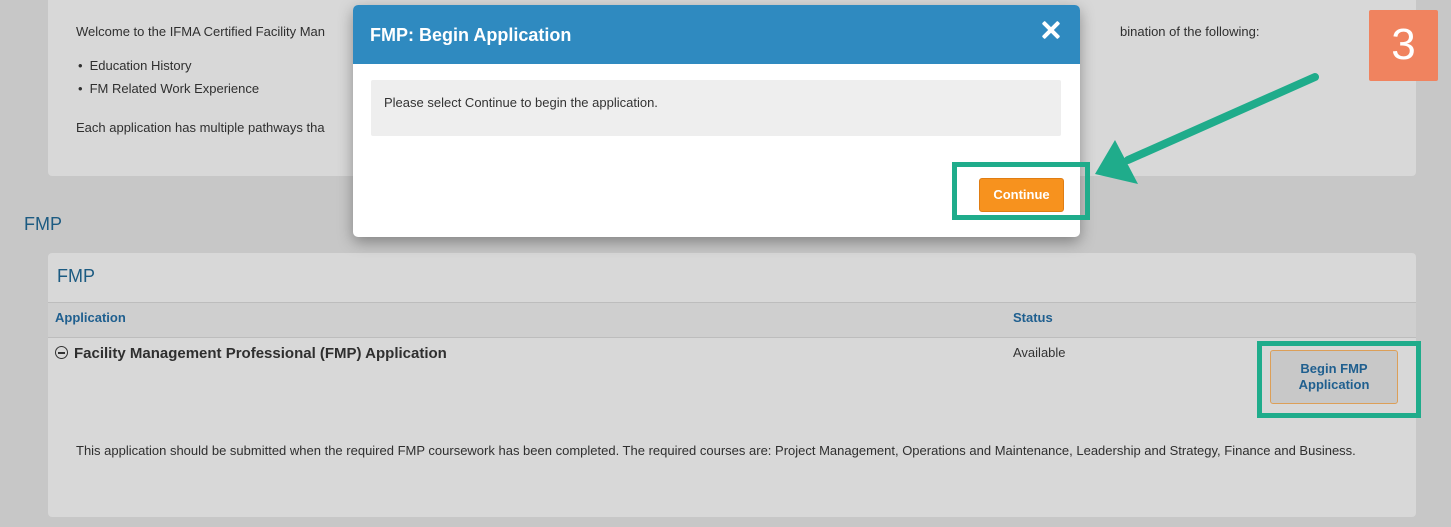 The width and height of the screenshot is (1451, 527). I want to click on intro-text-line1-right: bination of the following:, so click(1190, 31).